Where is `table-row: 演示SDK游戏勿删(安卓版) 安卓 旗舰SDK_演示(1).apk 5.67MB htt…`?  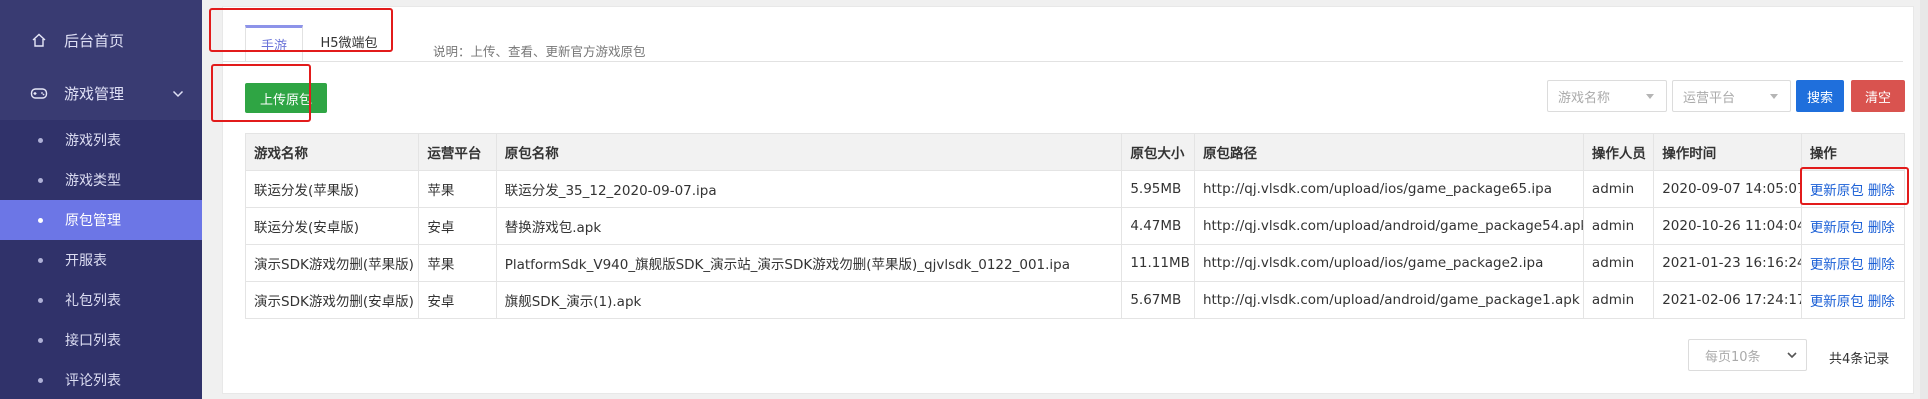
table-row: 演示SDK游戏勿删(安卓版) 安卓 旗舰SDK_演示(1).apk 5.67MB htt… is located at coordinates (1075, 300).